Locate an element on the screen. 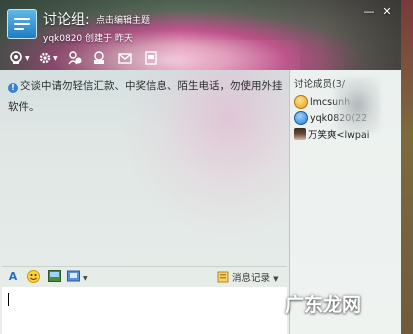  site-watermark: 广东龙网 is located at coordinates (323, 305).